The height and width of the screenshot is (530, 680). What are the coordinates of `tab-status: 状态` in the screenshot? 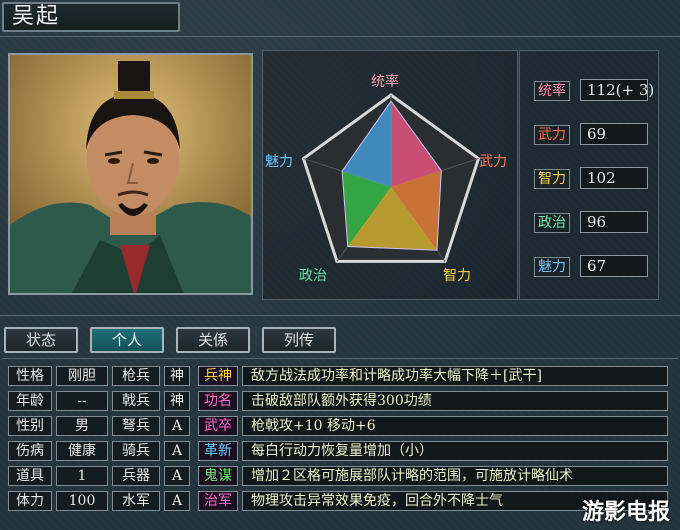 It's located at (41, 340).